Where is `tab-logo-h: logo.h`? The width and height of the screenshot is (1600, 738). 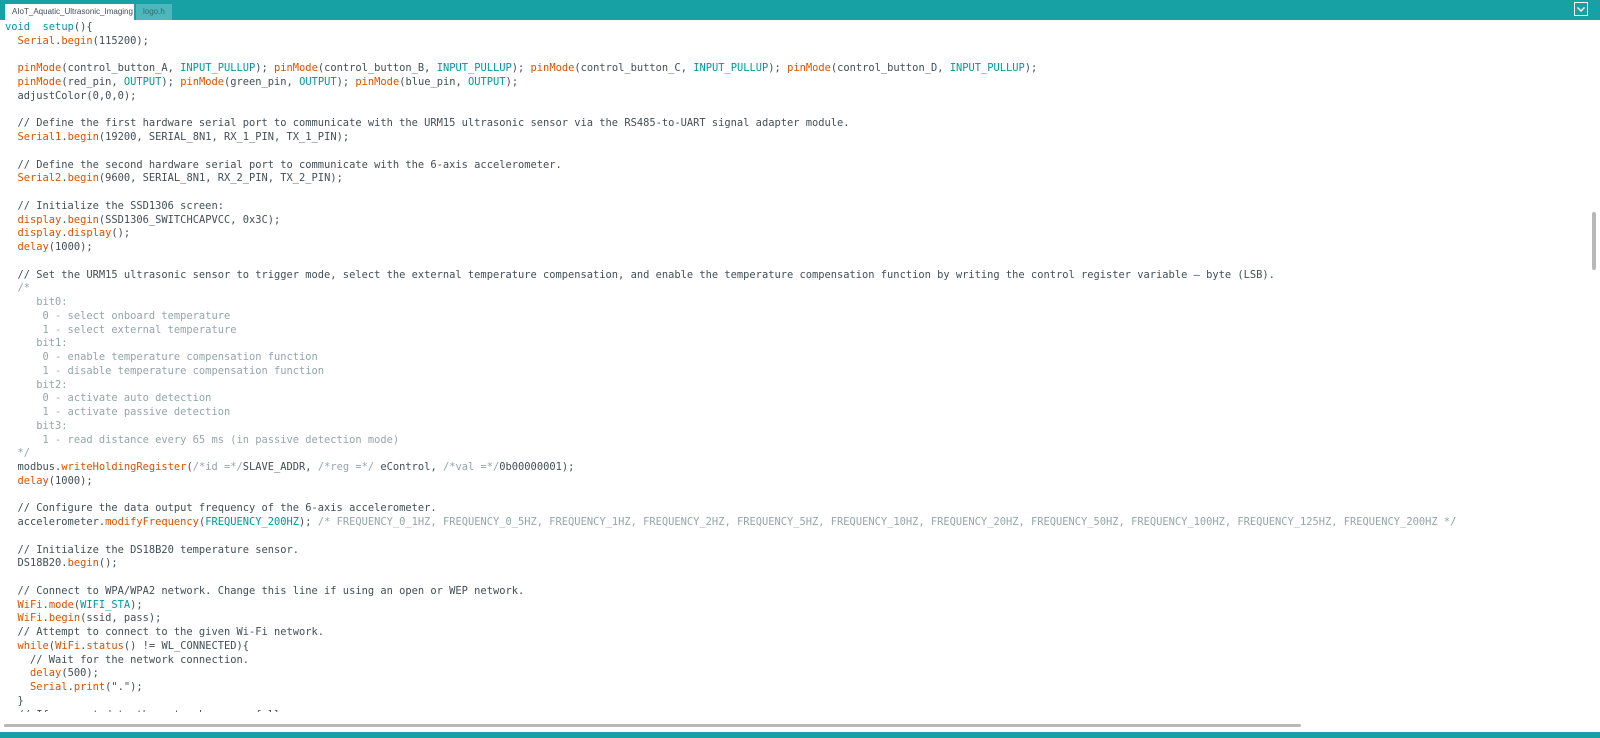 tab-logo-h: logo.h is located at coordinates (154, 12).